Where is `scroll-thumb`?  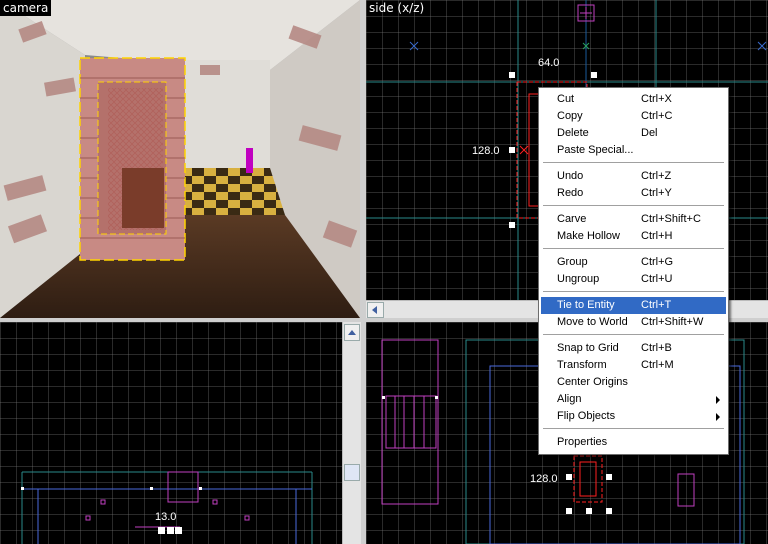
scroll-thumb is located at coordinates (352, 472).